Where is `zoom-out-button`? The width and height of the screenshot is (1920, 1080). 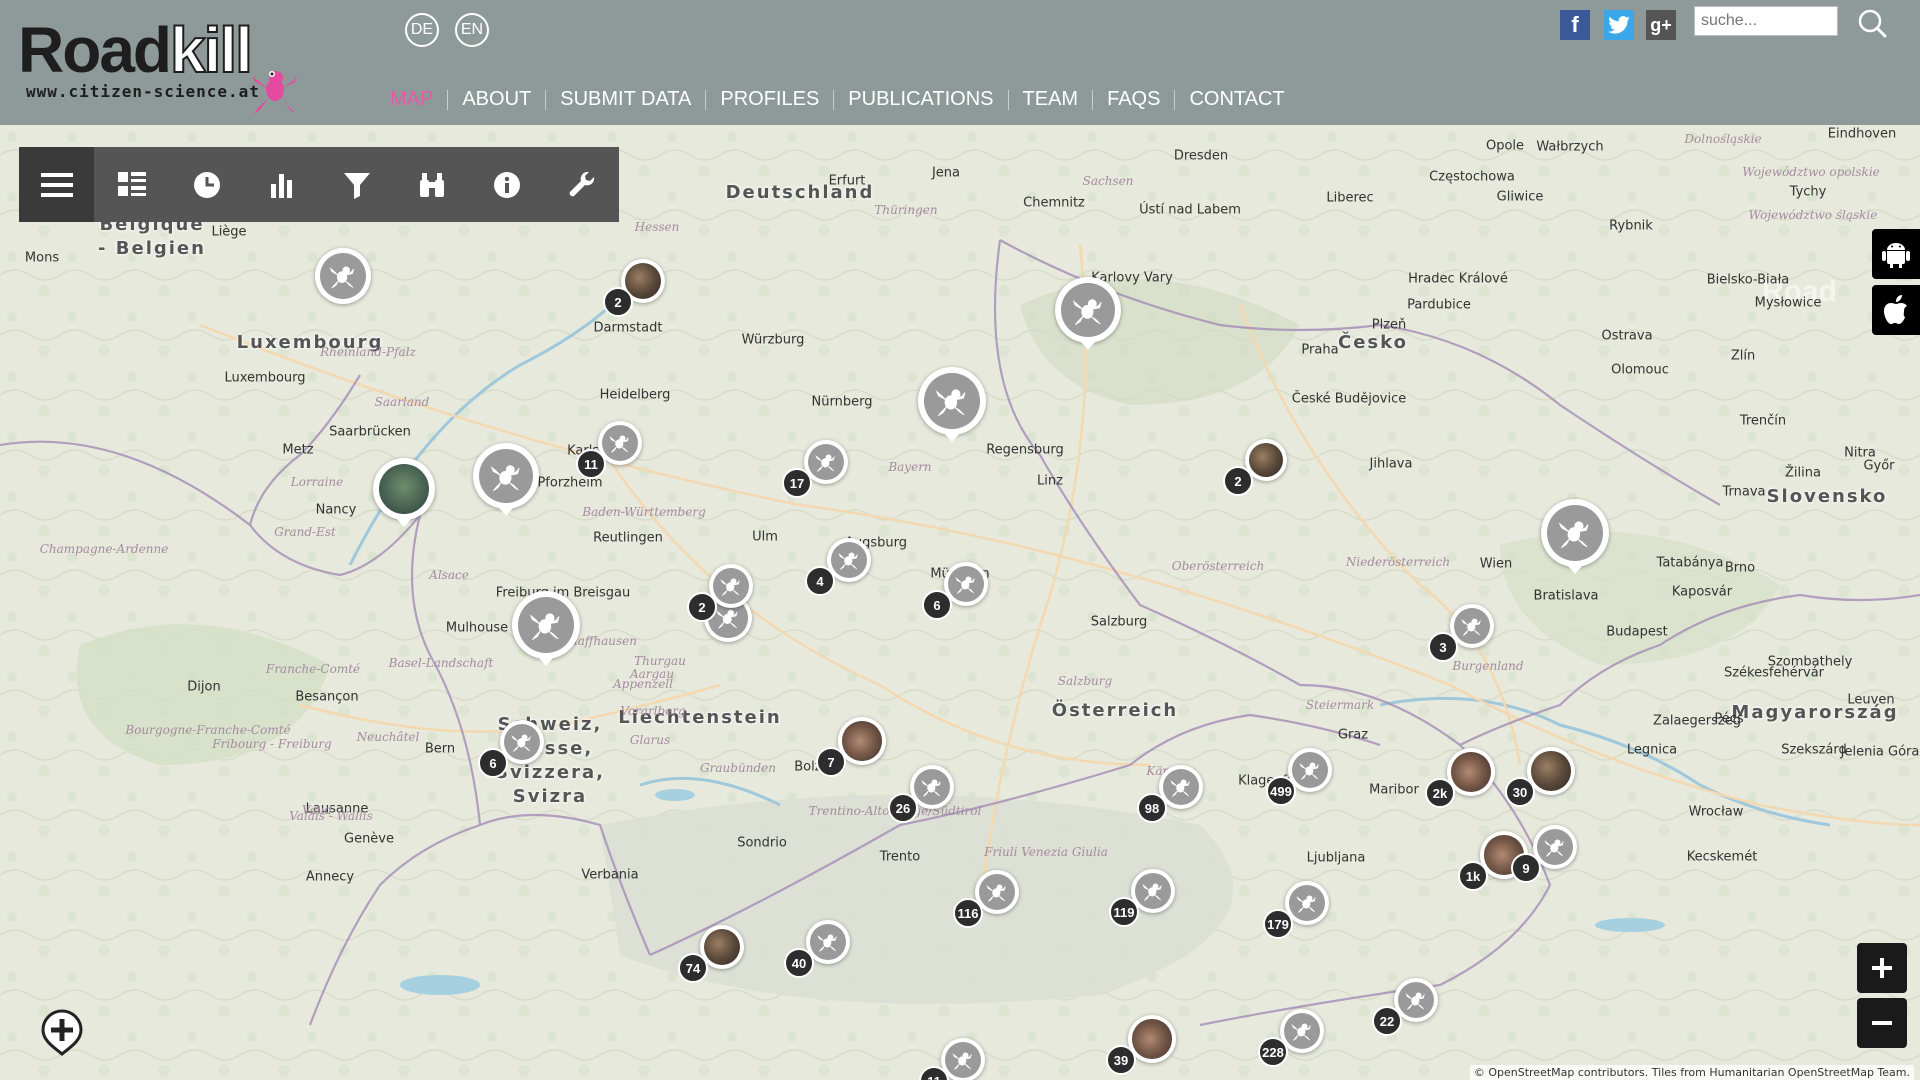
zoom-out-button is located at coordinates (1882, 1023).